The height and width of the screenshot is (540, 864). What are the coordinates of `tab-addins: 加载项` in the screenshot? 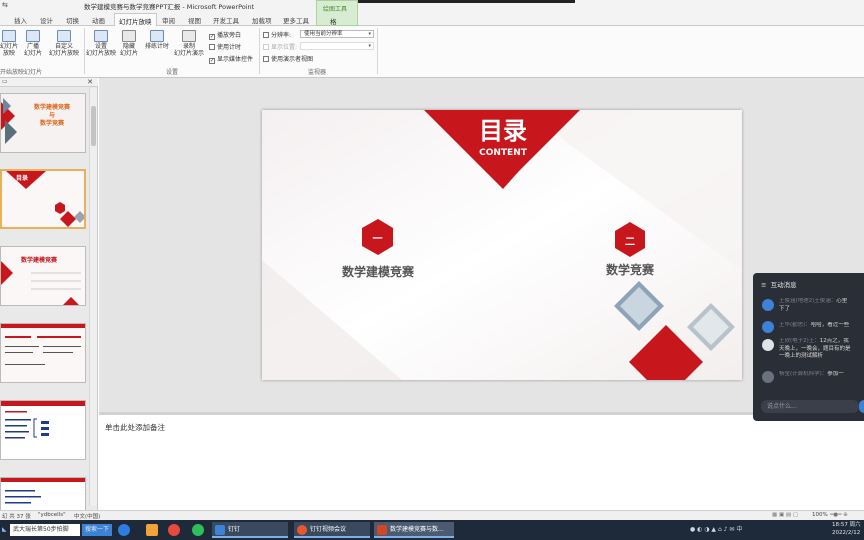 It's located at (262, 20).